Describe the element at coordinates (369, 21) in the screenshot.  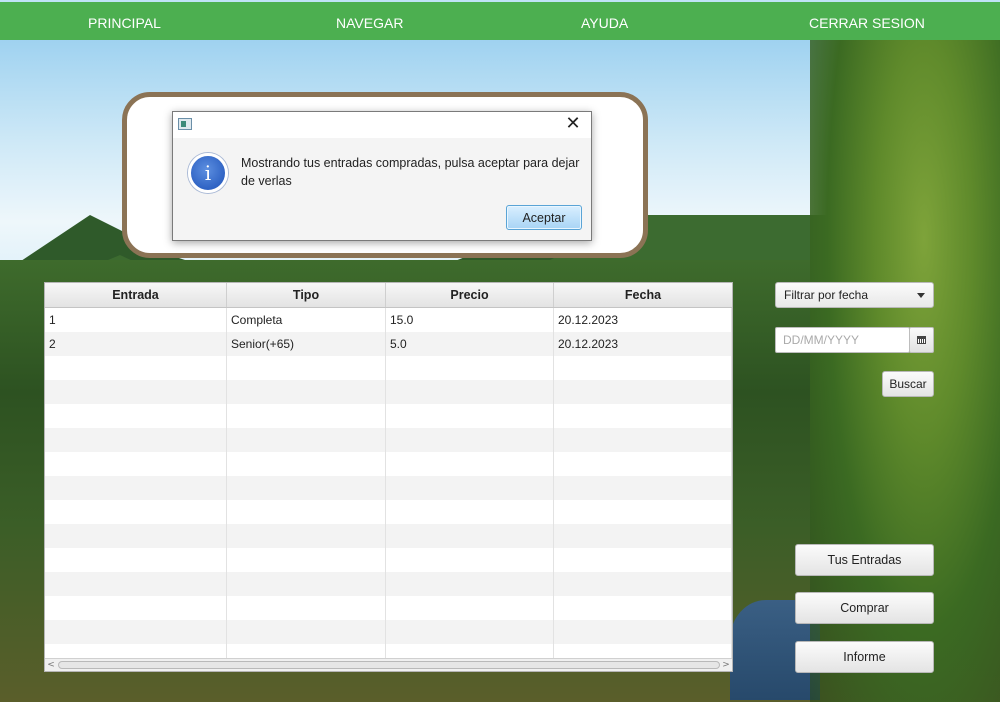
I see `menu-navegar: NAVEGAR` at that location.